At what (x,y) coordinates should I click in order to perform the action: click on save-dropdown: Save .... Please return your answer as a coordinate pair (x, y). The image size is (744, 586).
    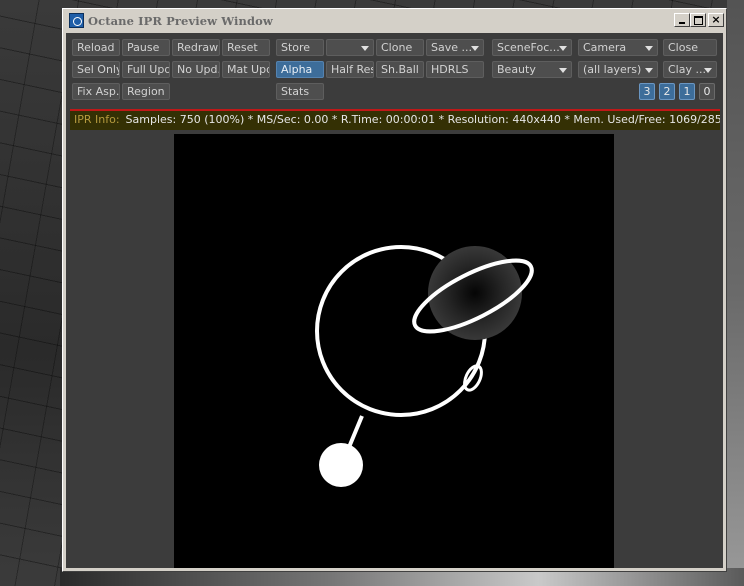
    Looking at the image, I should click on (455, 47).